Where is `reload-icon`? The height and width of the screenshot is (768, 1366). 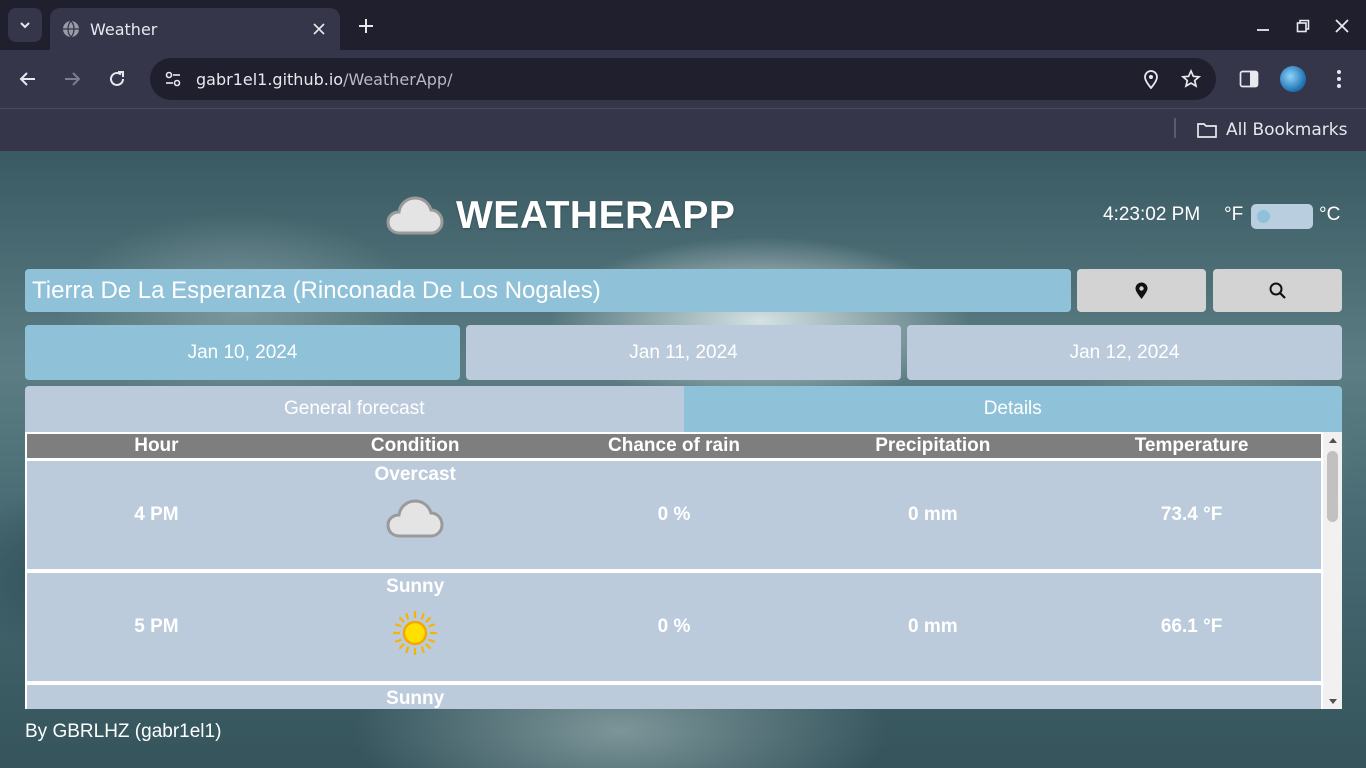
reload-icon is located at coordinates (117, 79).